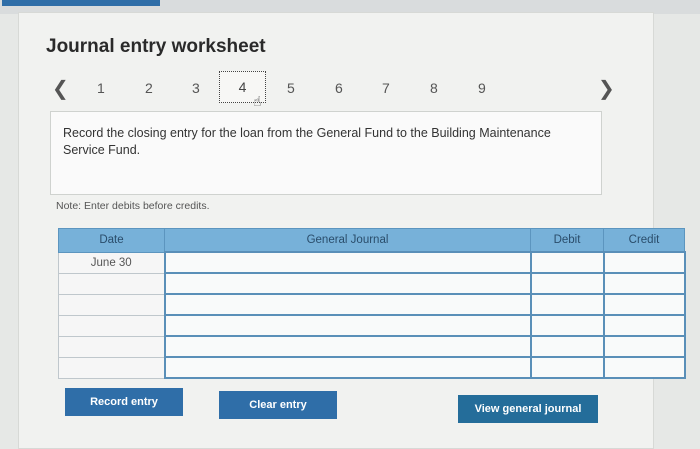 Image resolution: width=700 pixels, height=449 pixels. What do you see at coordinates (149, 88) in the screenshot?
I see `page-2: 2` at bounding box center [149, 88].